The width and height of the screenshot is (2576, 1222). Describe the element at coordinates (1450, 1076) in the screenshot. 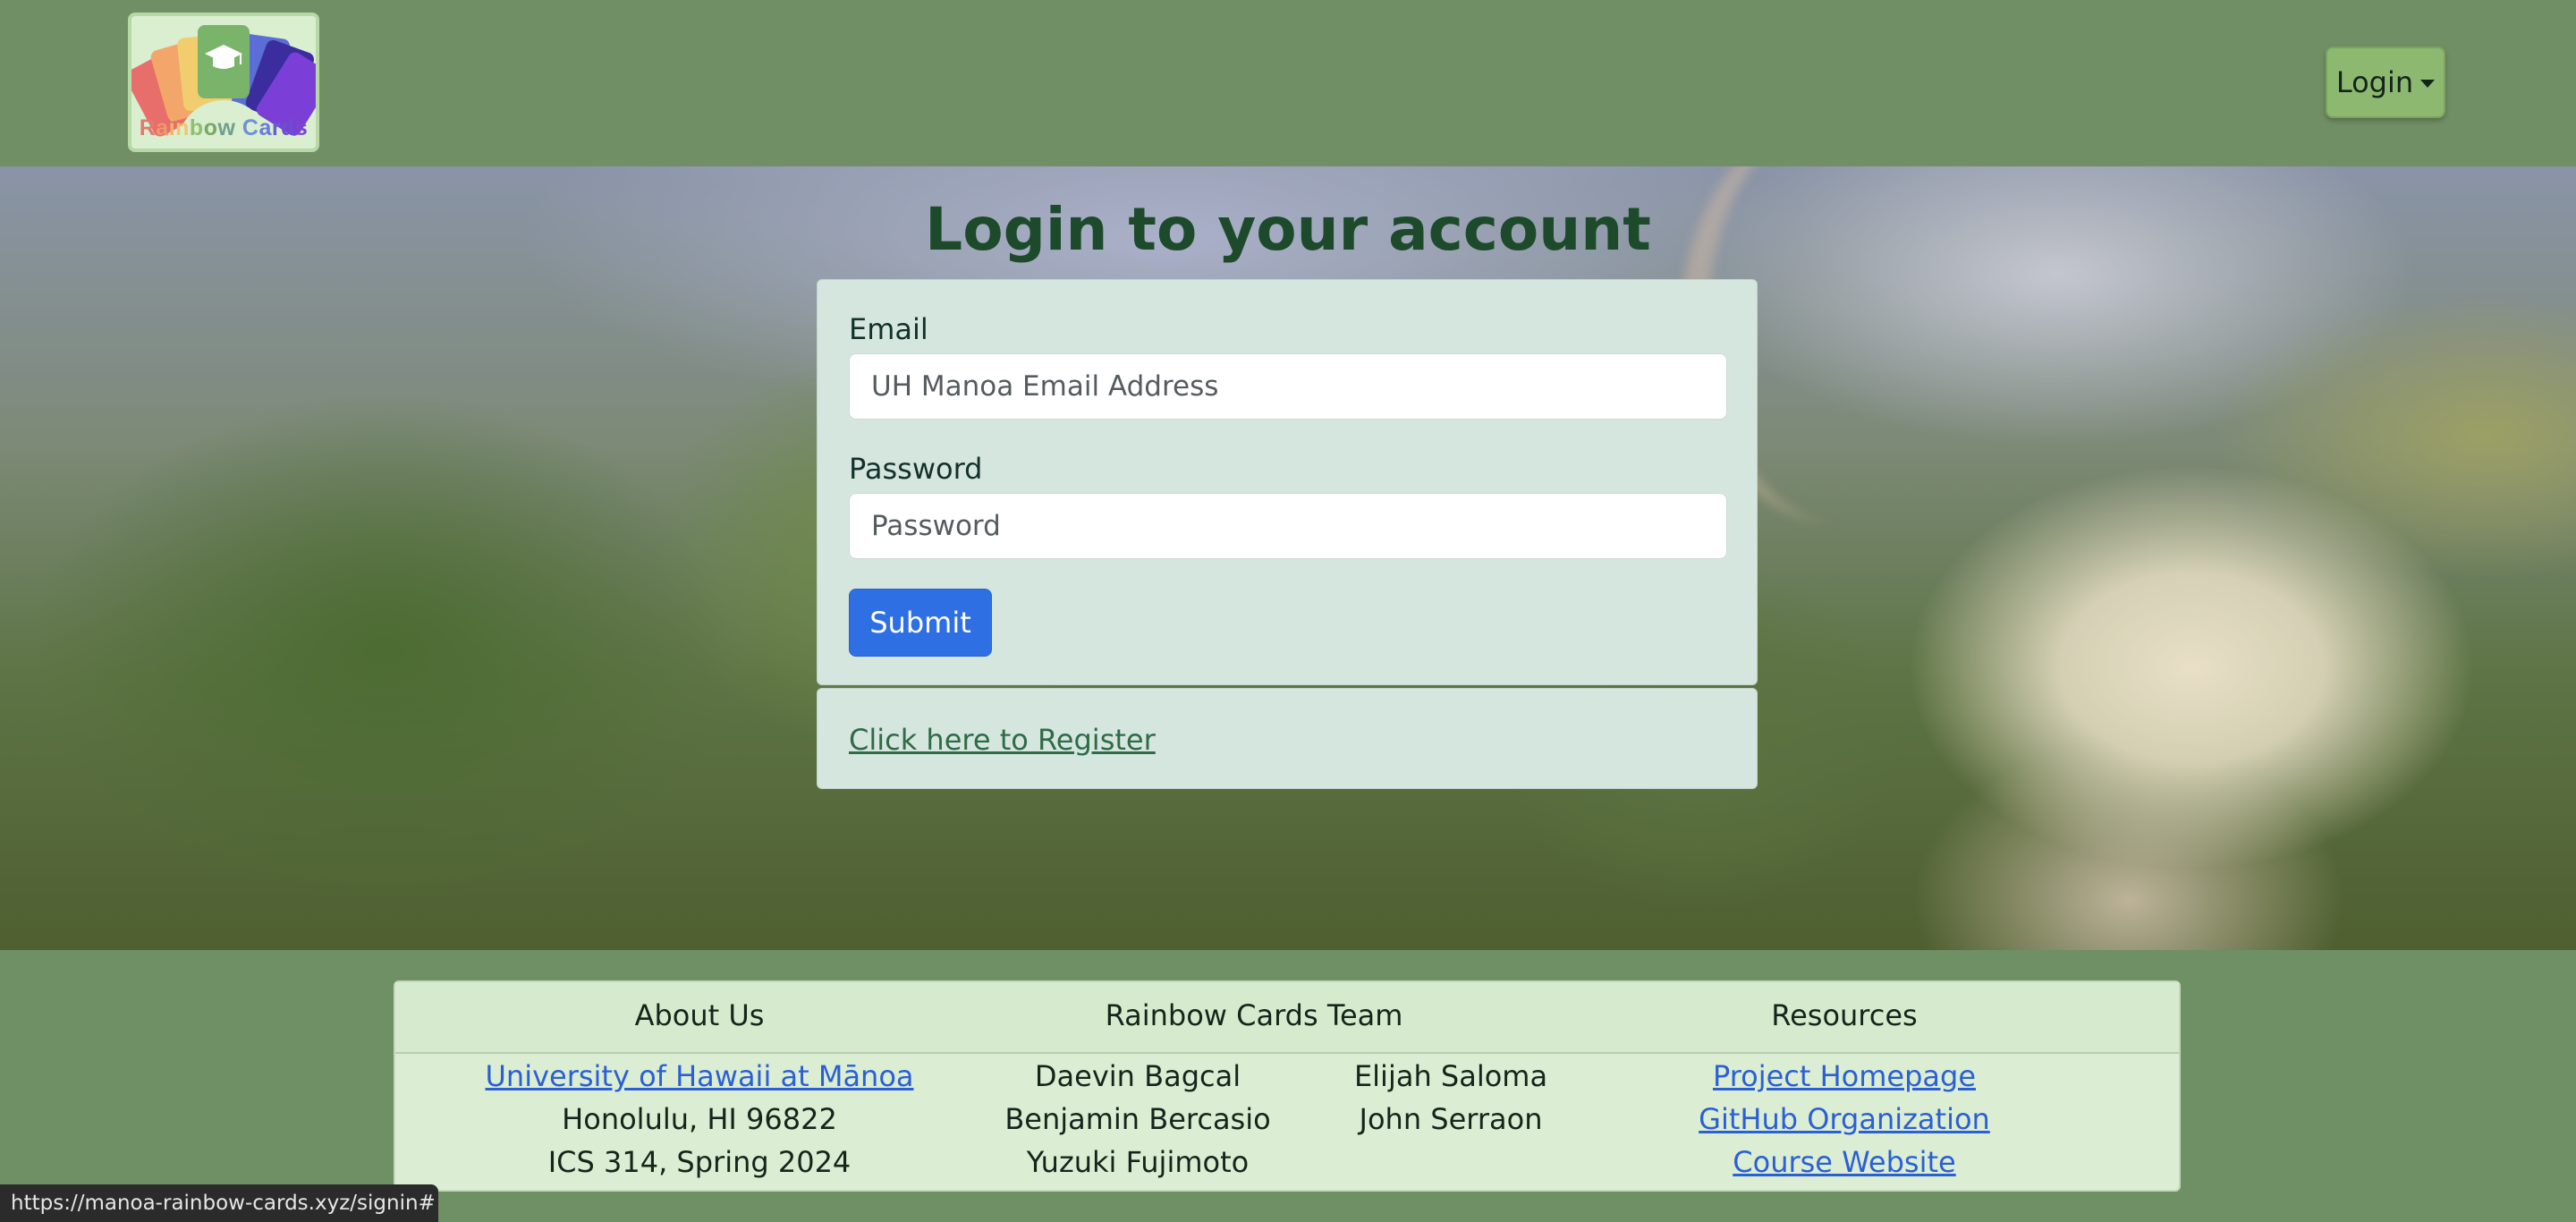

I see `team-member: Elijah Saloma` at that location.